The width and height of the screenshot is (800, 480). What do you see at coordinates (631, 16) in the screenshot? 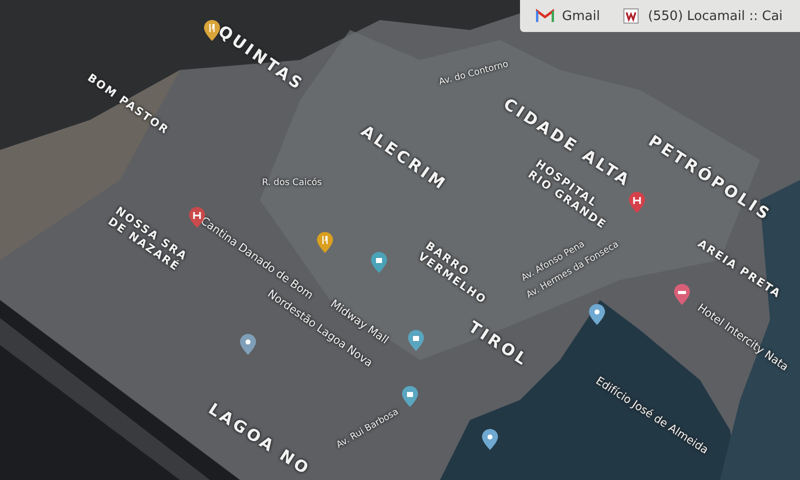
I see `w-logo-icon` at bounding box center [631, 16].